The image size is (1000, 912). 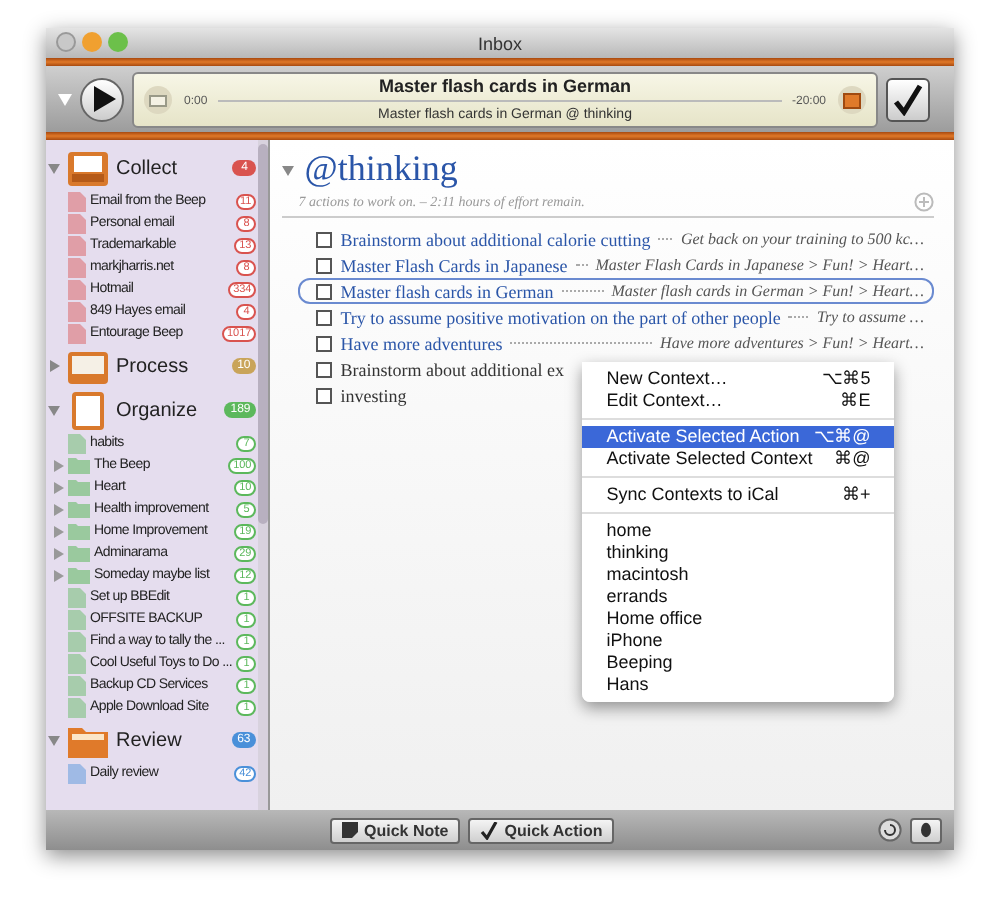 What do you see at coordinates (381, 169) in the screenshot?
I see `context-title: @thinking` at bounding box center [381, 169].